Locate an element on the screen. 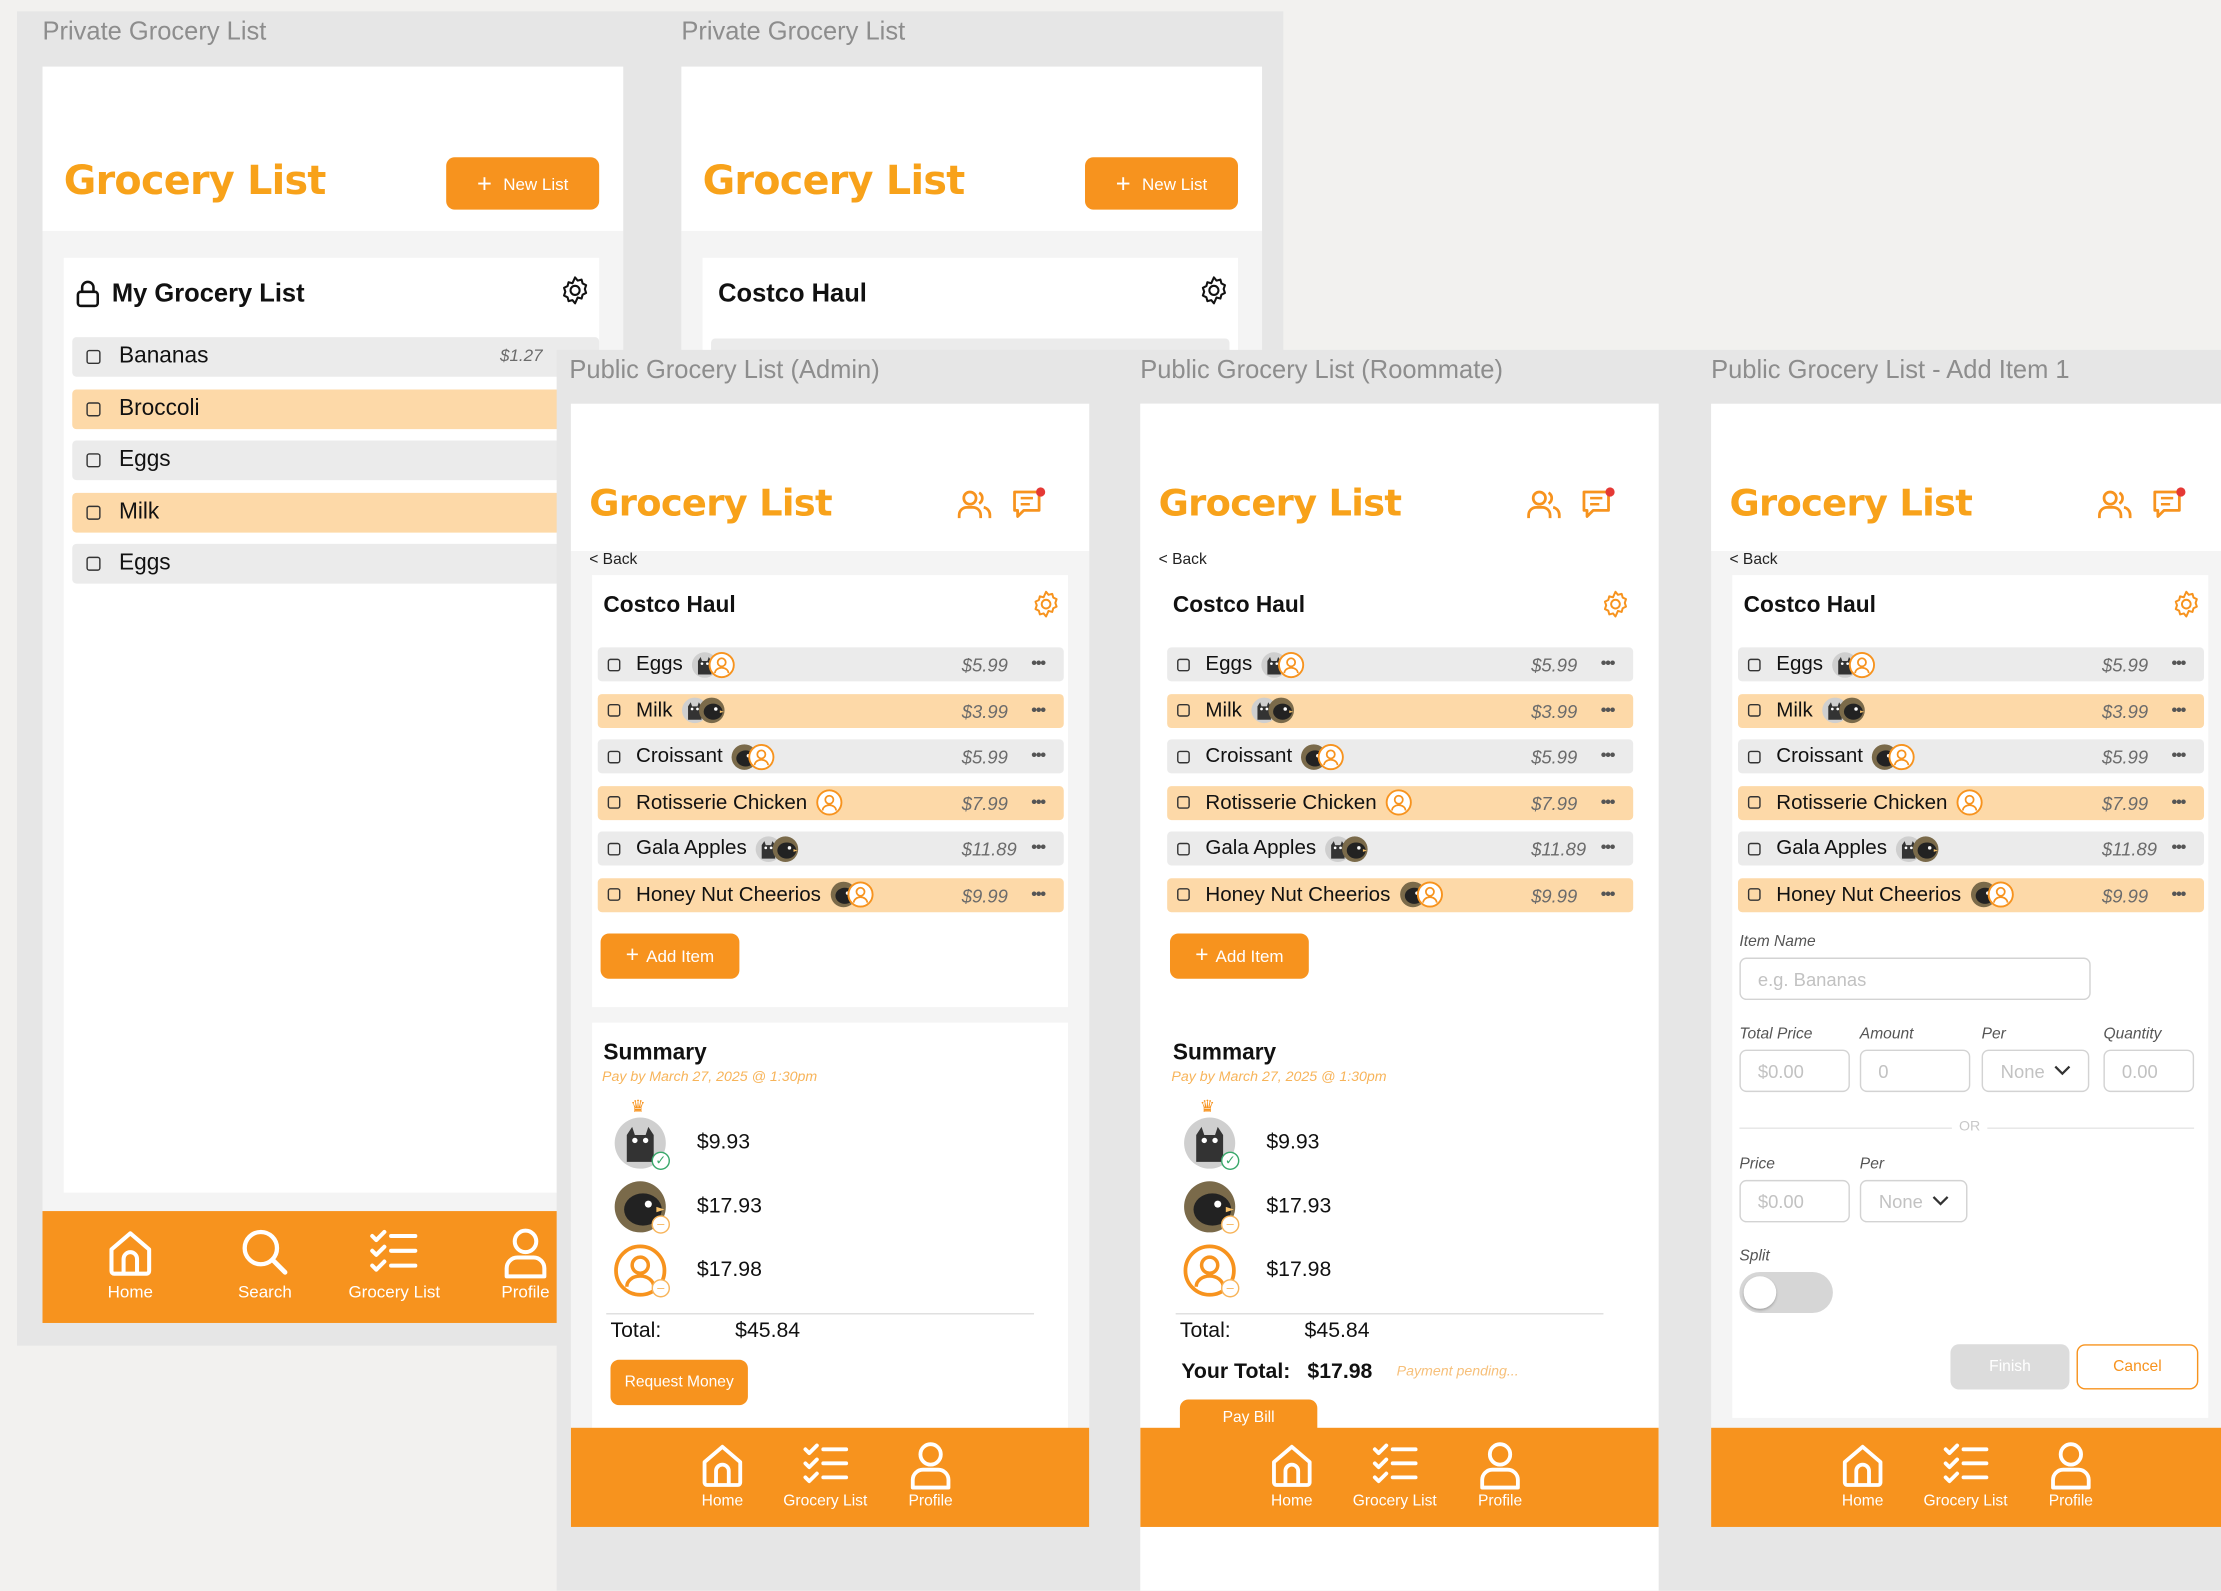  split-toggle is located at coordinates (1786, 1292).